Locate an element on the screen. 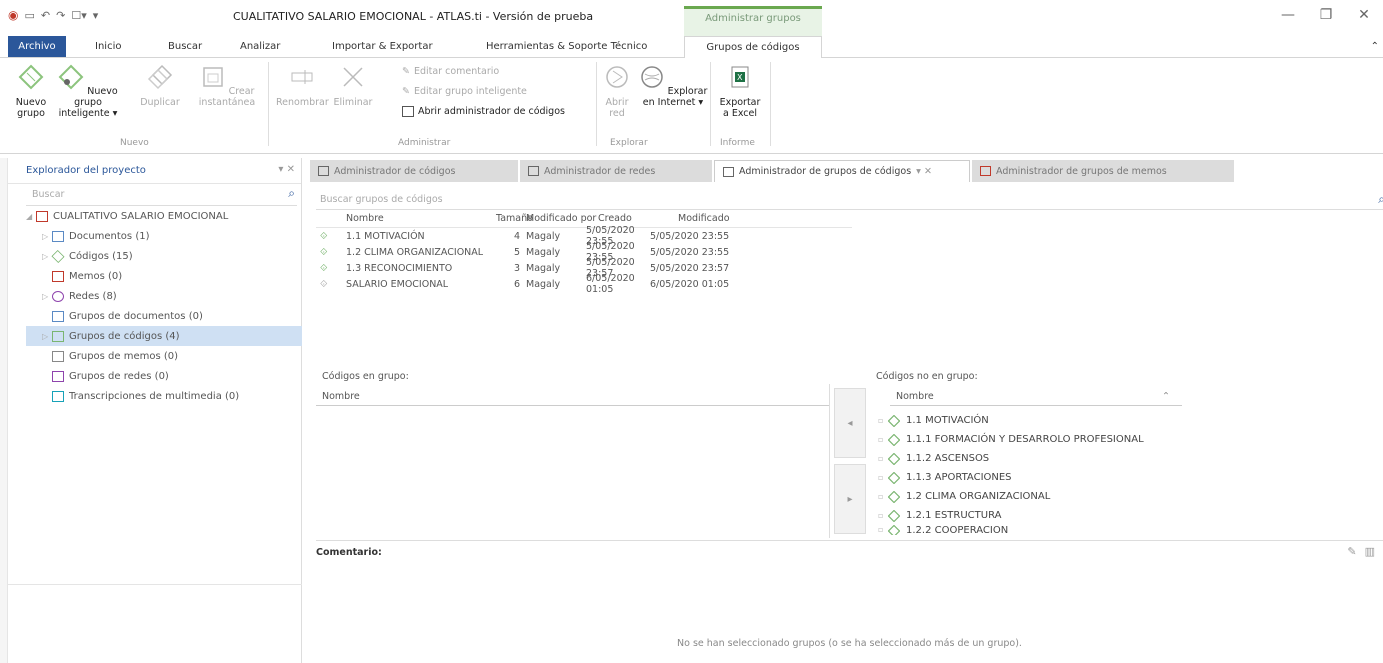 The image size is (1383, 663). redo-icon: ↷ is located at coordinates (60, 15).